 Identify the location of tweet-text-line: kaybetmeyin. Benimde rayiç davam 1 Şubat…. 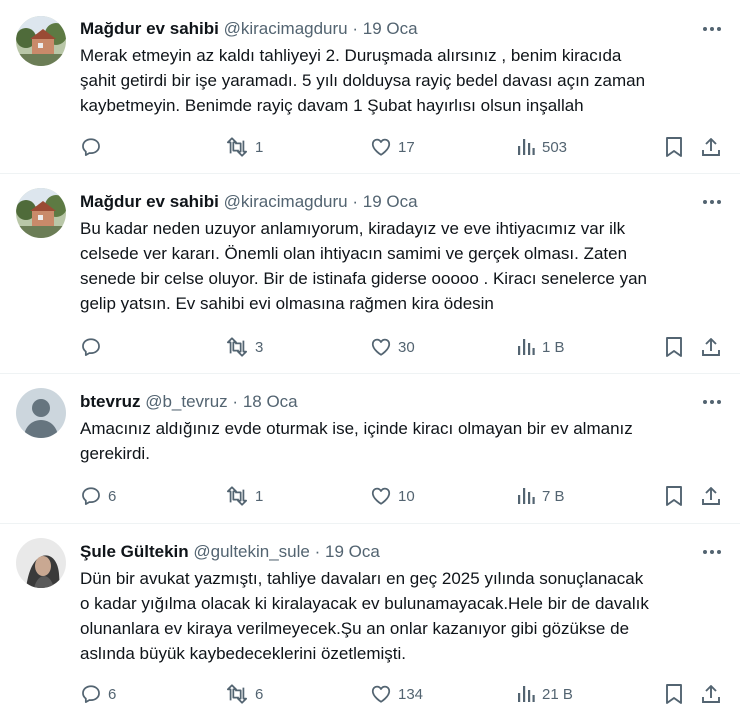
(332, 105).